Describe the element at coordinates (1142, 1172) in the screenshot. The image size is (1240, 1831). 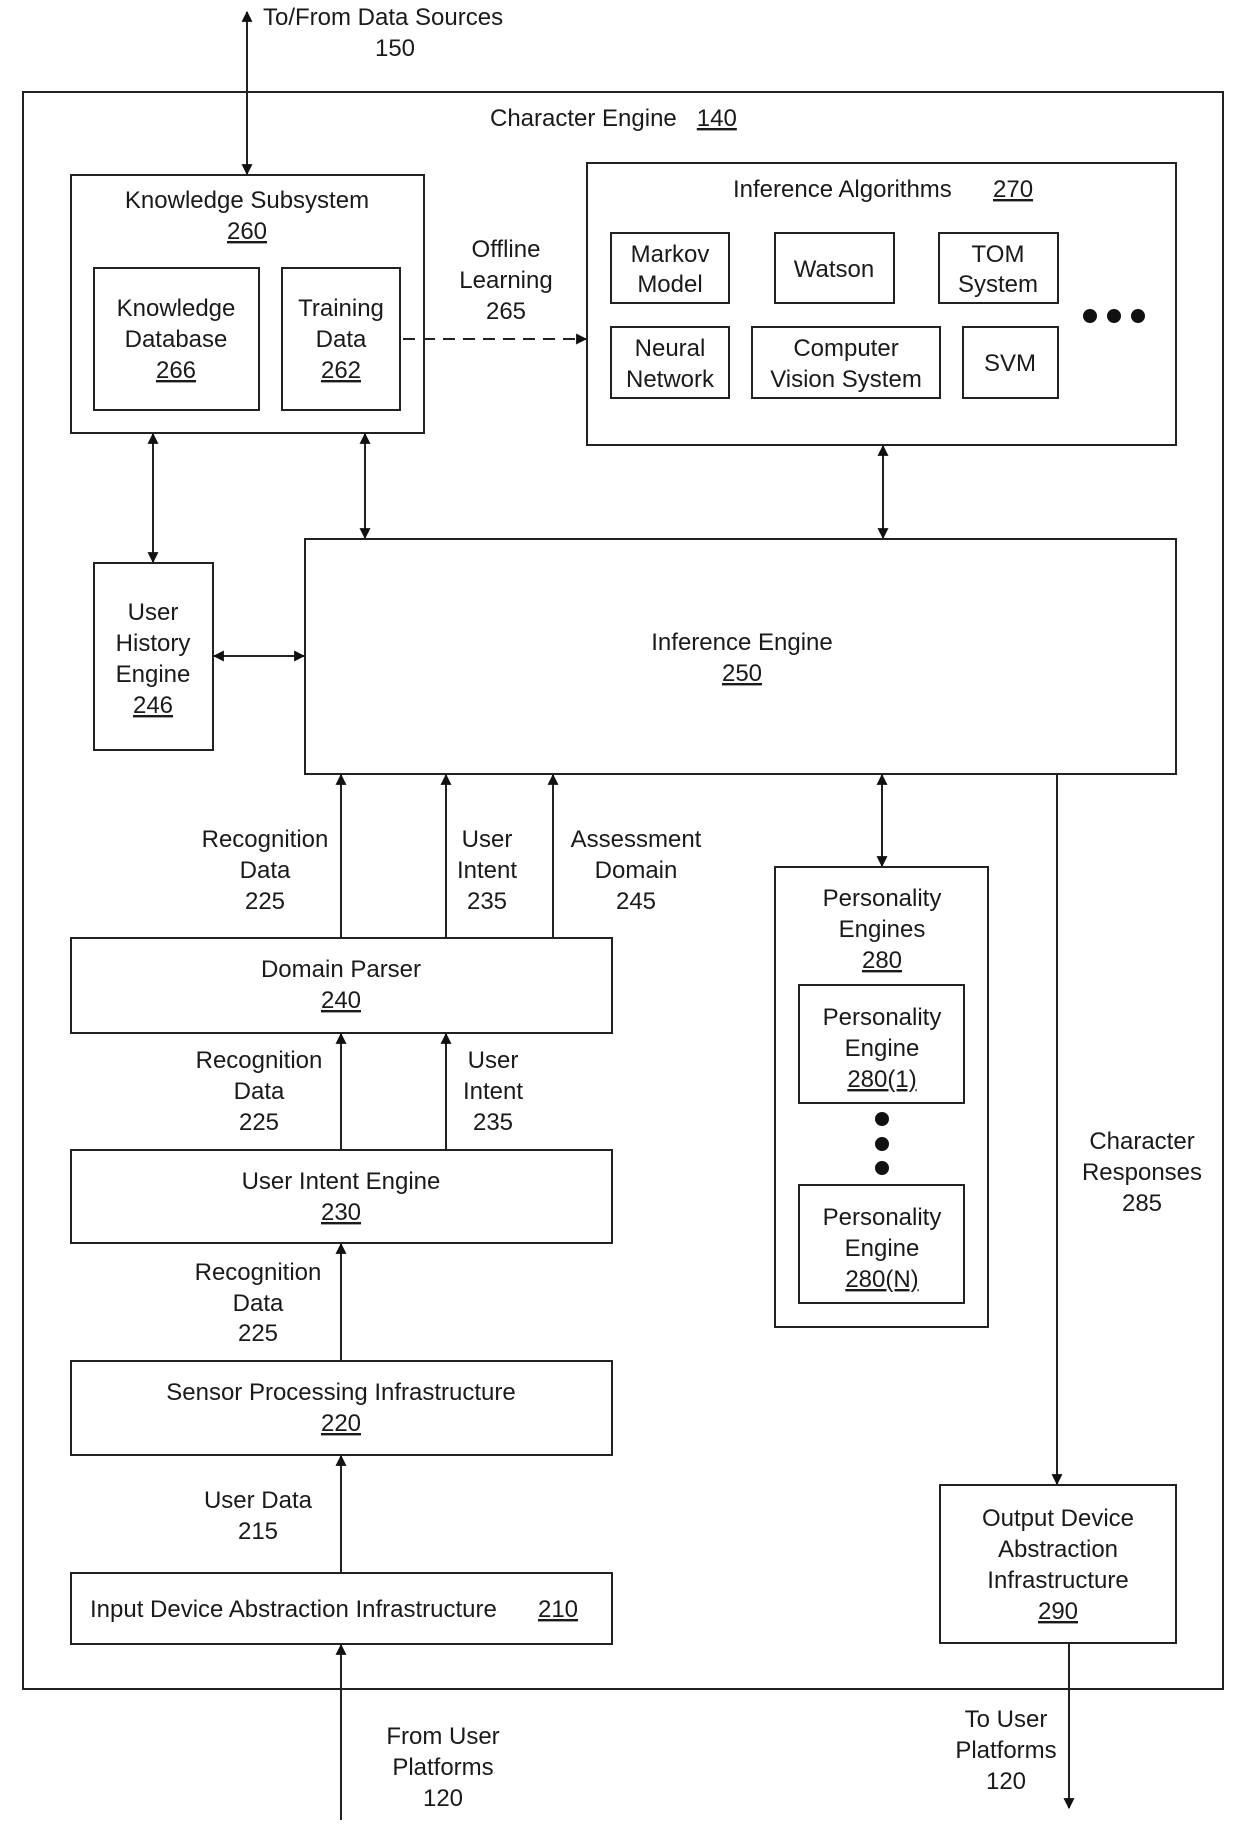
I see `character-responses-label-b: Responses` at that location.